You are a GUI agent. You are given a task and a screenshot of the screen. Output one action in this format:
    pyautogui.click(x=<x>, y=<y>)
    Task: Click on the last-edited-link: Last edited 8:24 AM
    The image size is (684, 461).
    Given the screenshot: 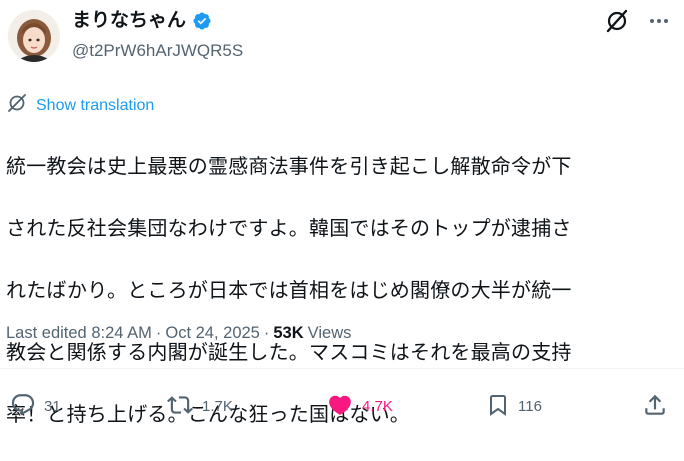 What is the action you would take?
    pyautogui.click(x=79, y=333)
    